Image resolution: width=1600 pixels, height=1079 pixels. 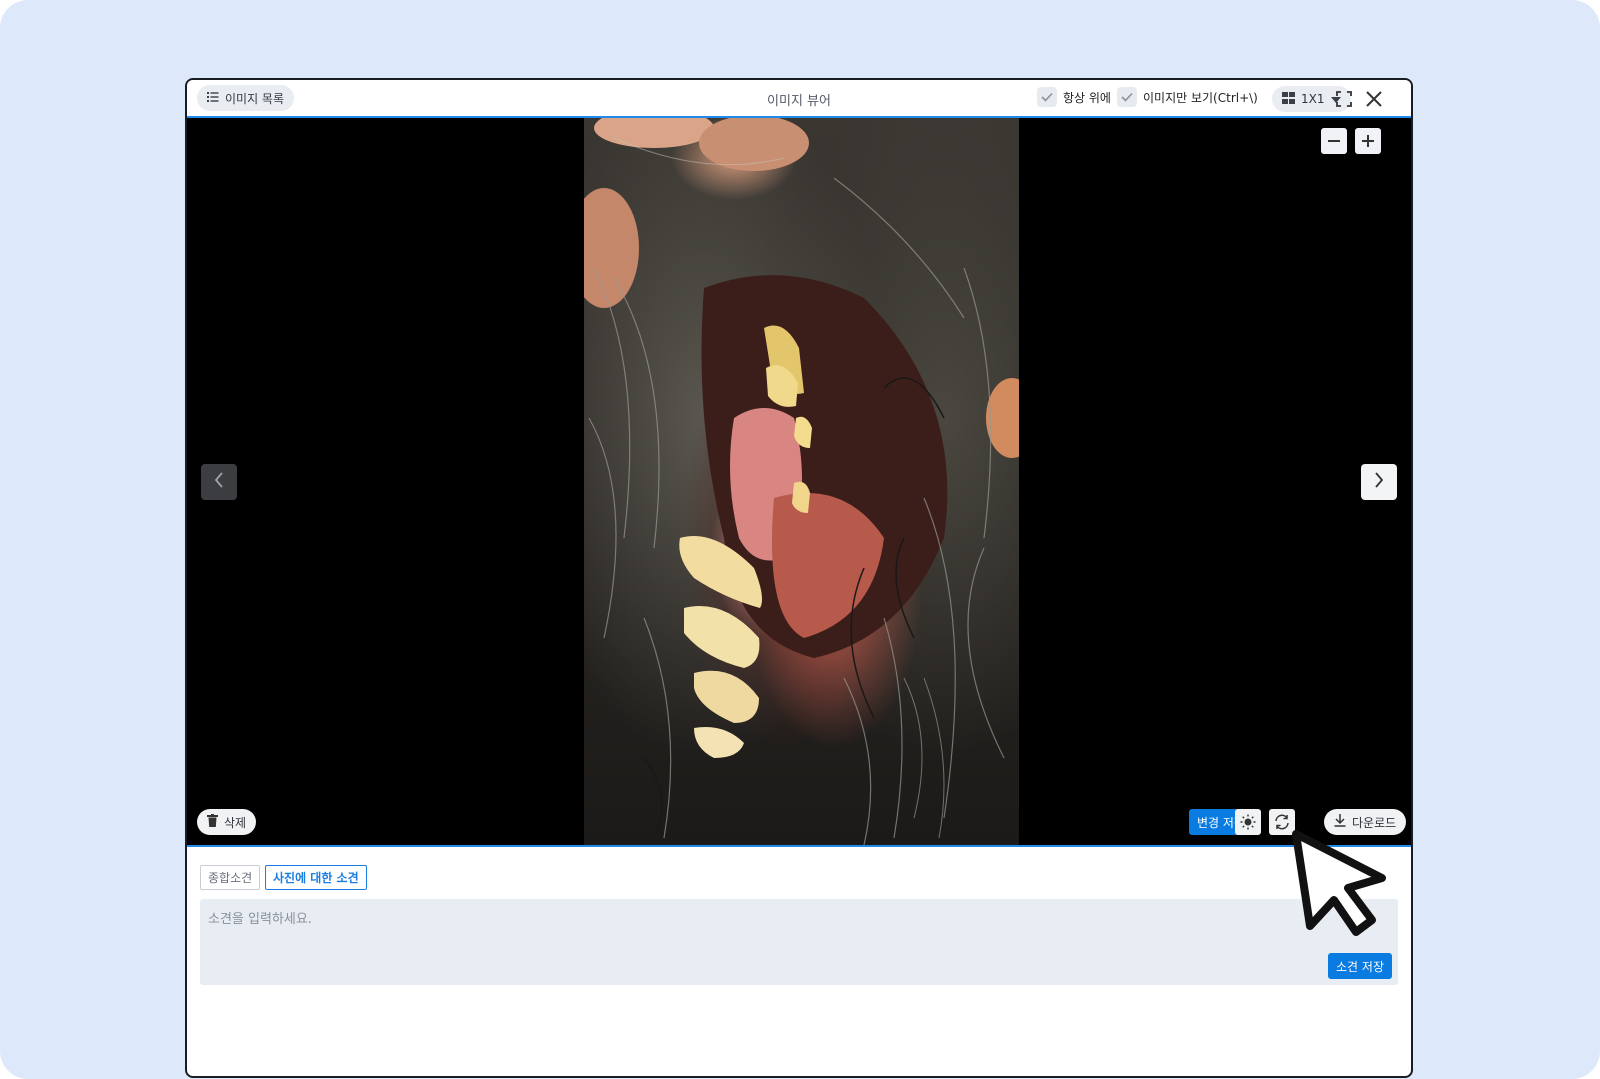 What do you see at coordinates (1313, 99) in the screenshot?
I see `layout-value: 1X1` at bounding box center [1313, 99].